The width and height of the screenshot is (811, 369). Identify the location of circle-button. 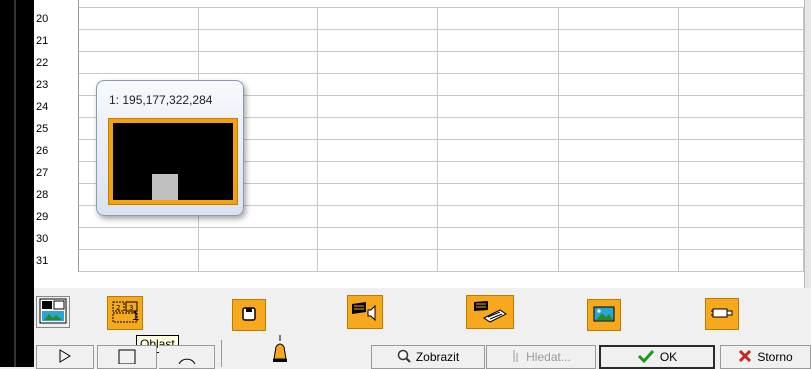
(187, 357).